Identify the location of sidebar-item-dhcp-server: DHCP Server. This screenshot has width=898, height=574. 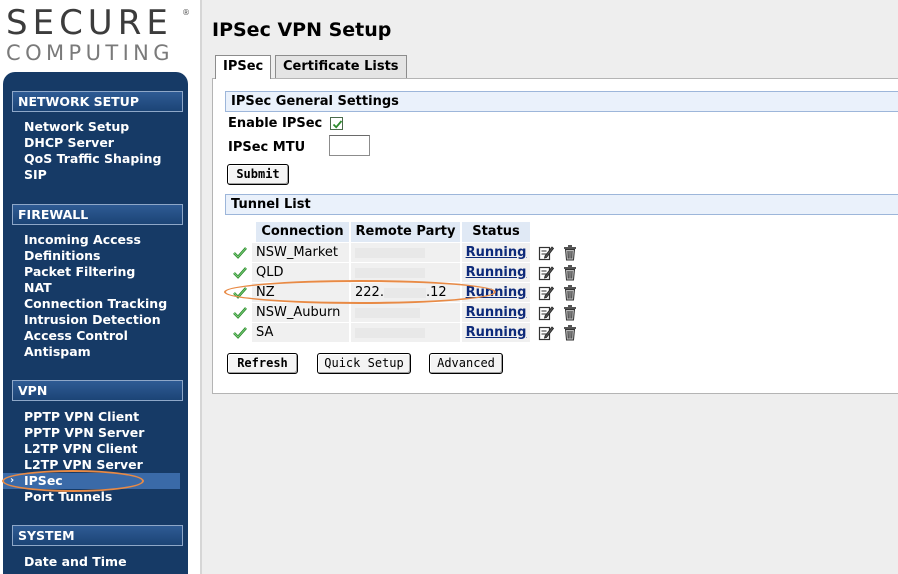
(91, 143).